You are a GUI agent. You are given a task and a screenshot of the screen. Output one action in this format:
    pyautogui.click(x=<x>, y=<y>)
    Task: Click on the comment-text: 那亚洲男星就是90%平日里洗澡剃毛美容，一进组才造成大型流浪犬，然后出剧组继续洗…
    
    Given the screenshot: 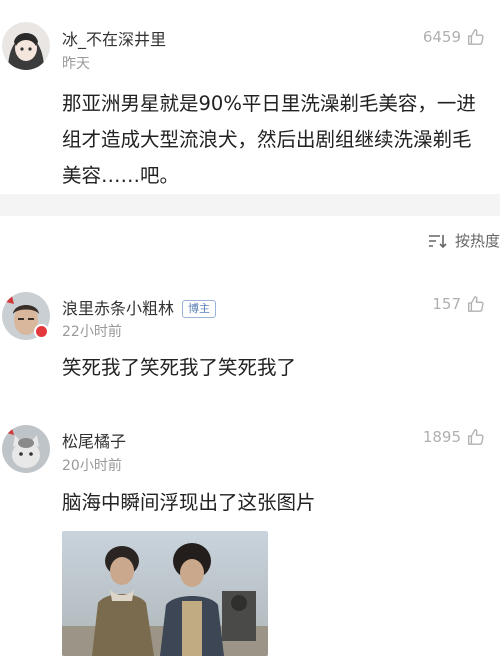 What is the action you would take?
    pyautogui.click(x=269, y=139)
    